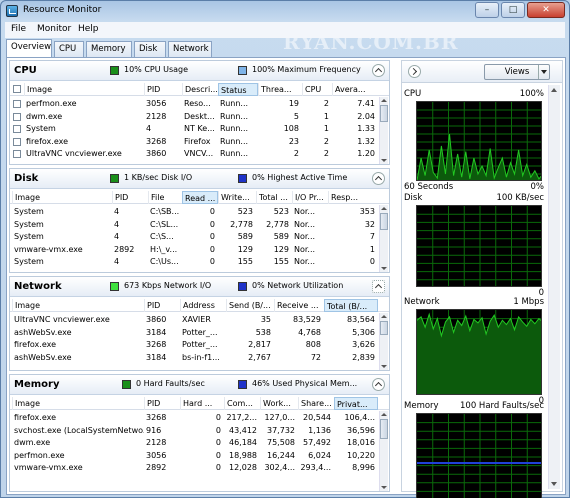 This screenshot has height=498, width=570. Describe the element at coordinates (78, 305) in the screenshot. I see `network-col-header: Image` at that location.